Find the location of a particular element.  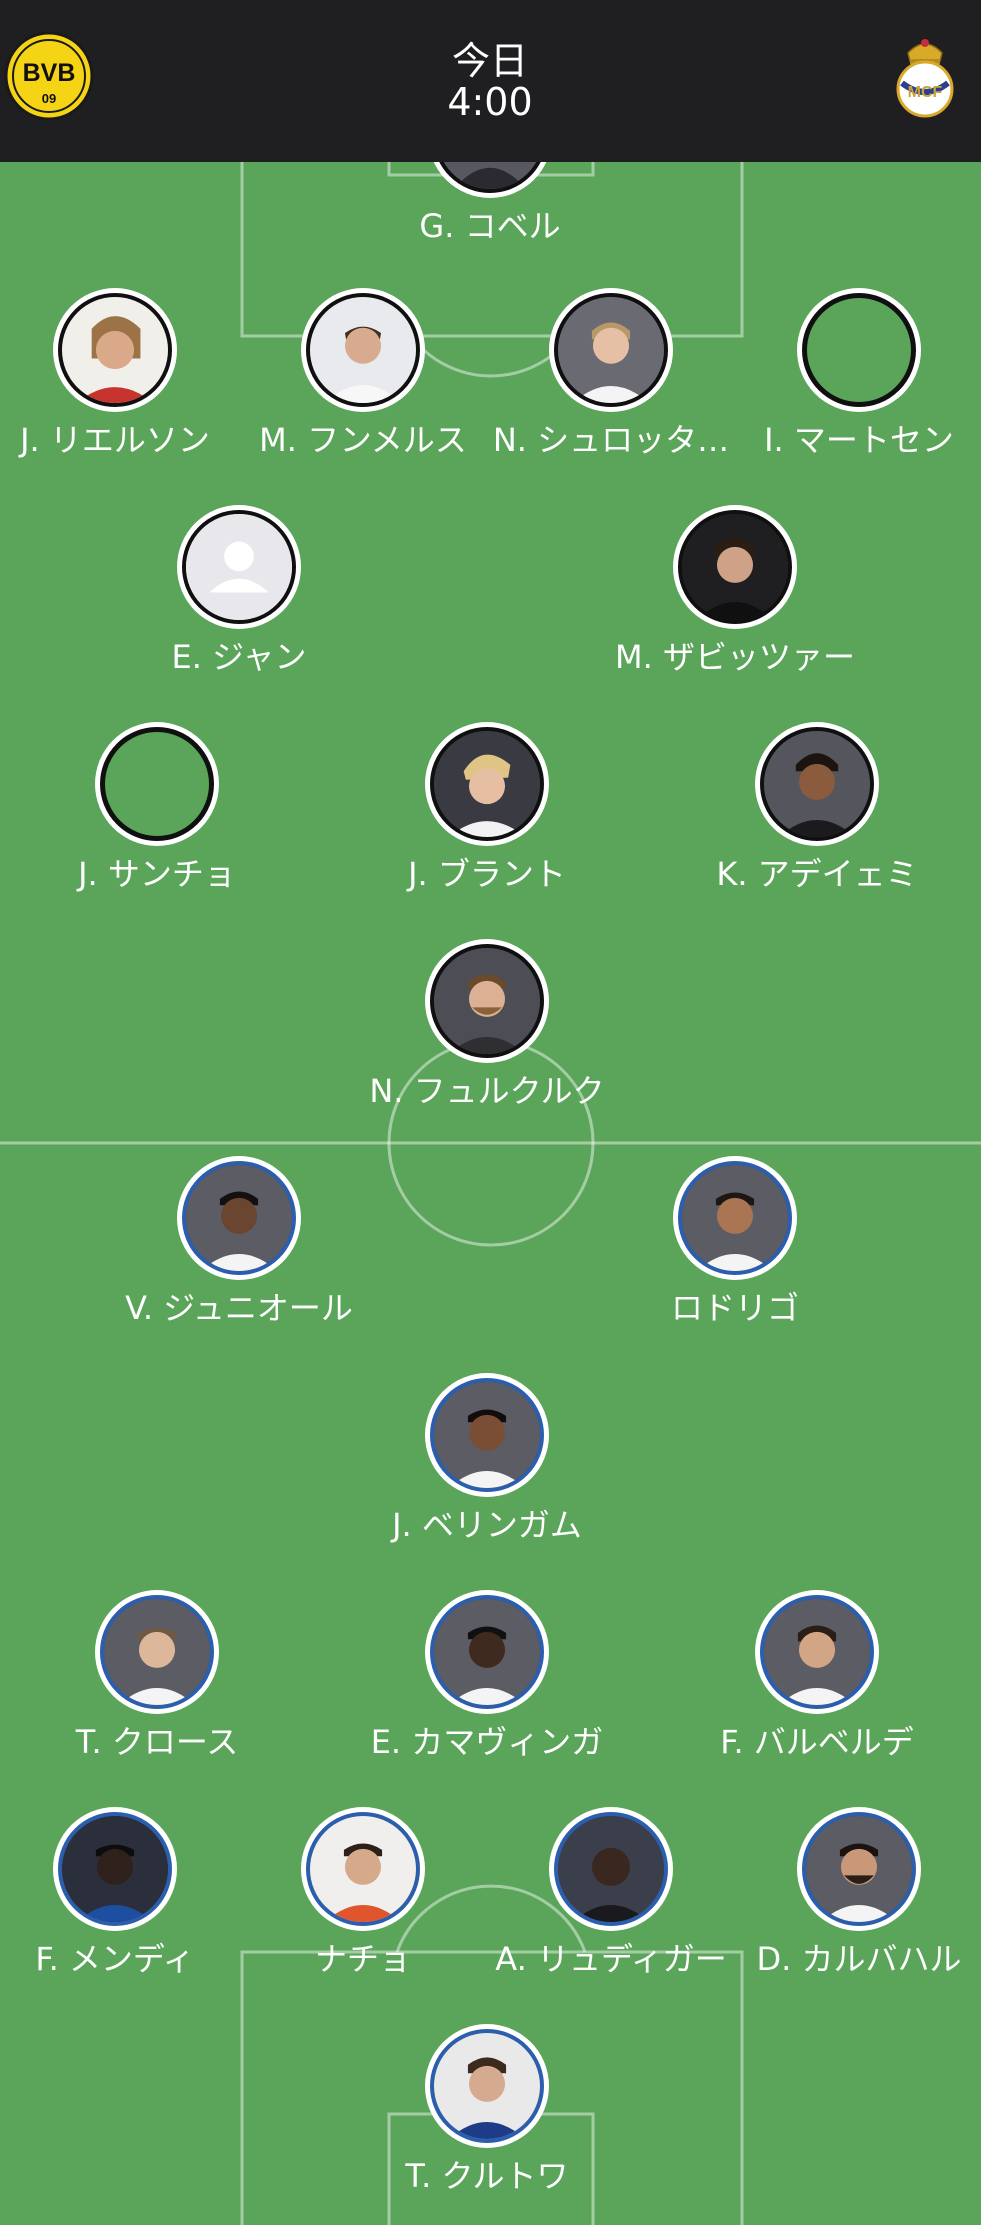

home-player-rw: J. サンチョ is located at coordinates (157, 817).